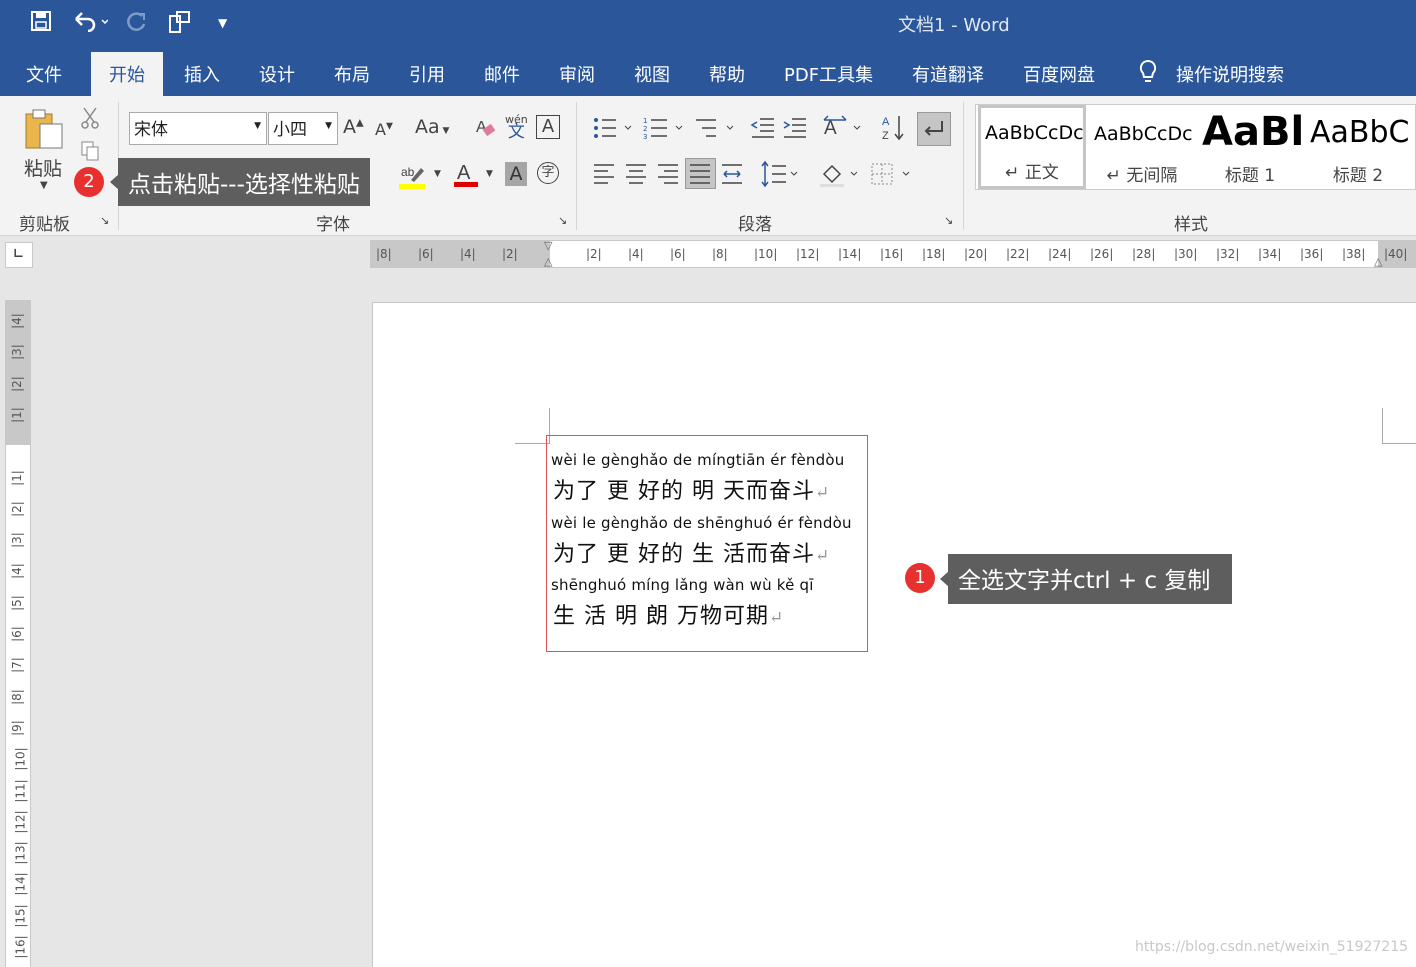 The image size is (1416, 967). I want to click on tab-references: 引用, so click(427, 74).